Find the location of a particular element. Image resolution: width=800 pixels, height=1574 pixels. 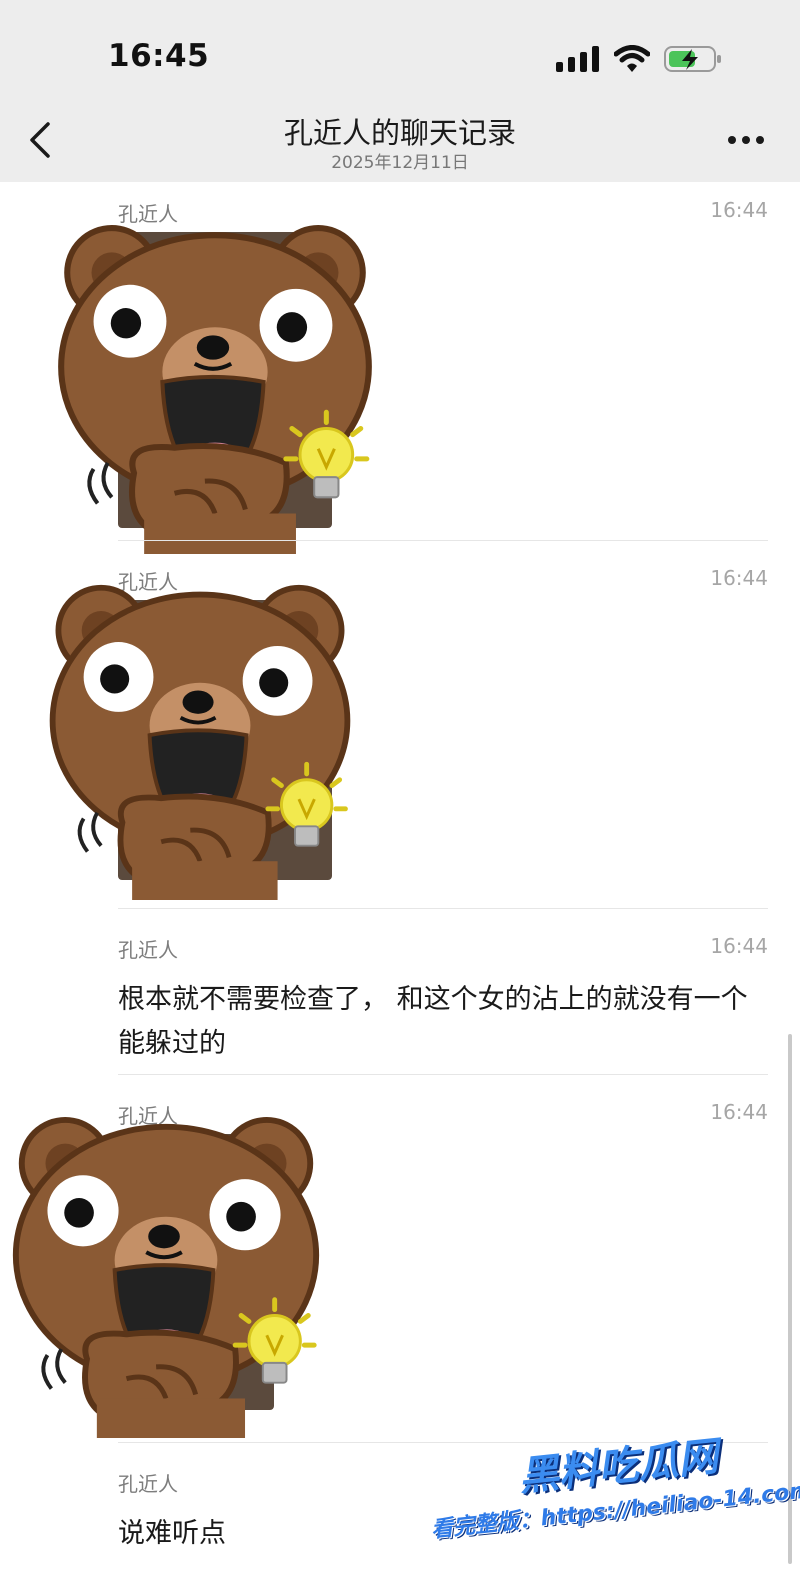

wifi-icon is located at coordinates (632, 58).